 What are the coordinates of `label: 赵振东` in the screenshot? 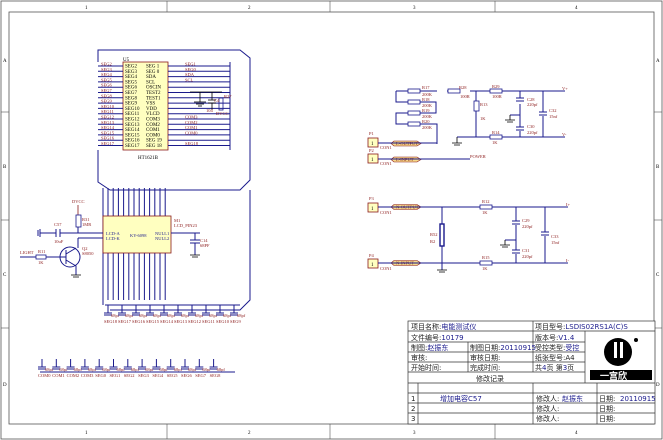 It's located at (572, 398).